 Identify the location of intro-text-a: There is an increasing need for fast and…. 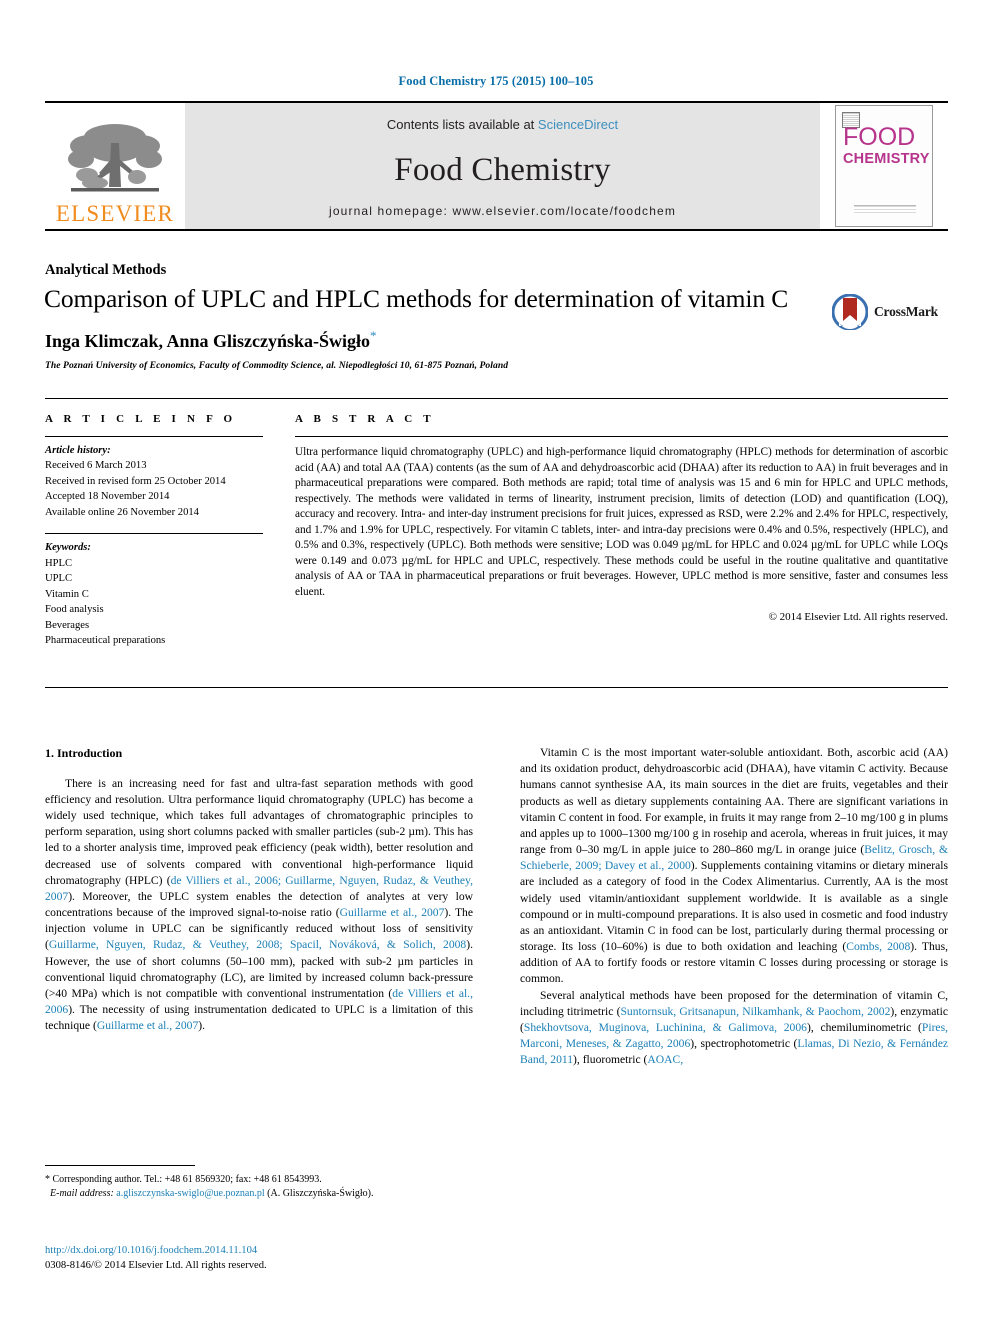
(259, 831).